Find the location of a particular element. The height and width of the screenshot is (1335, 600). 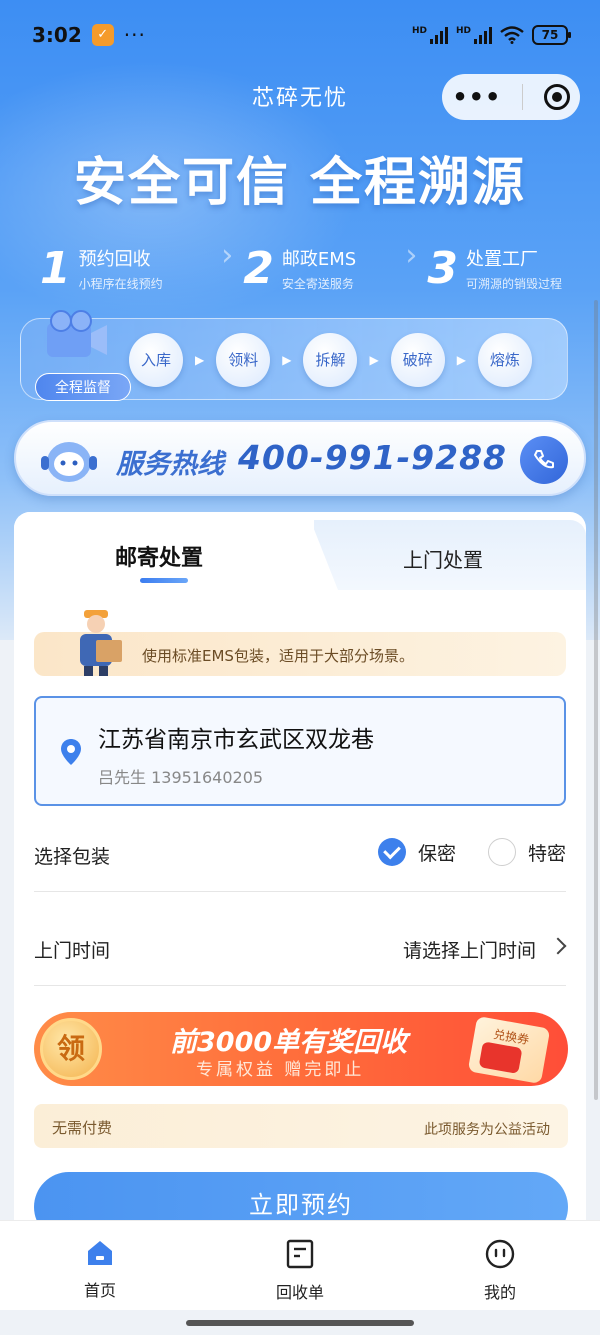

step-subtitle: 小程序在线预约 is located at coordinates (120, 283).